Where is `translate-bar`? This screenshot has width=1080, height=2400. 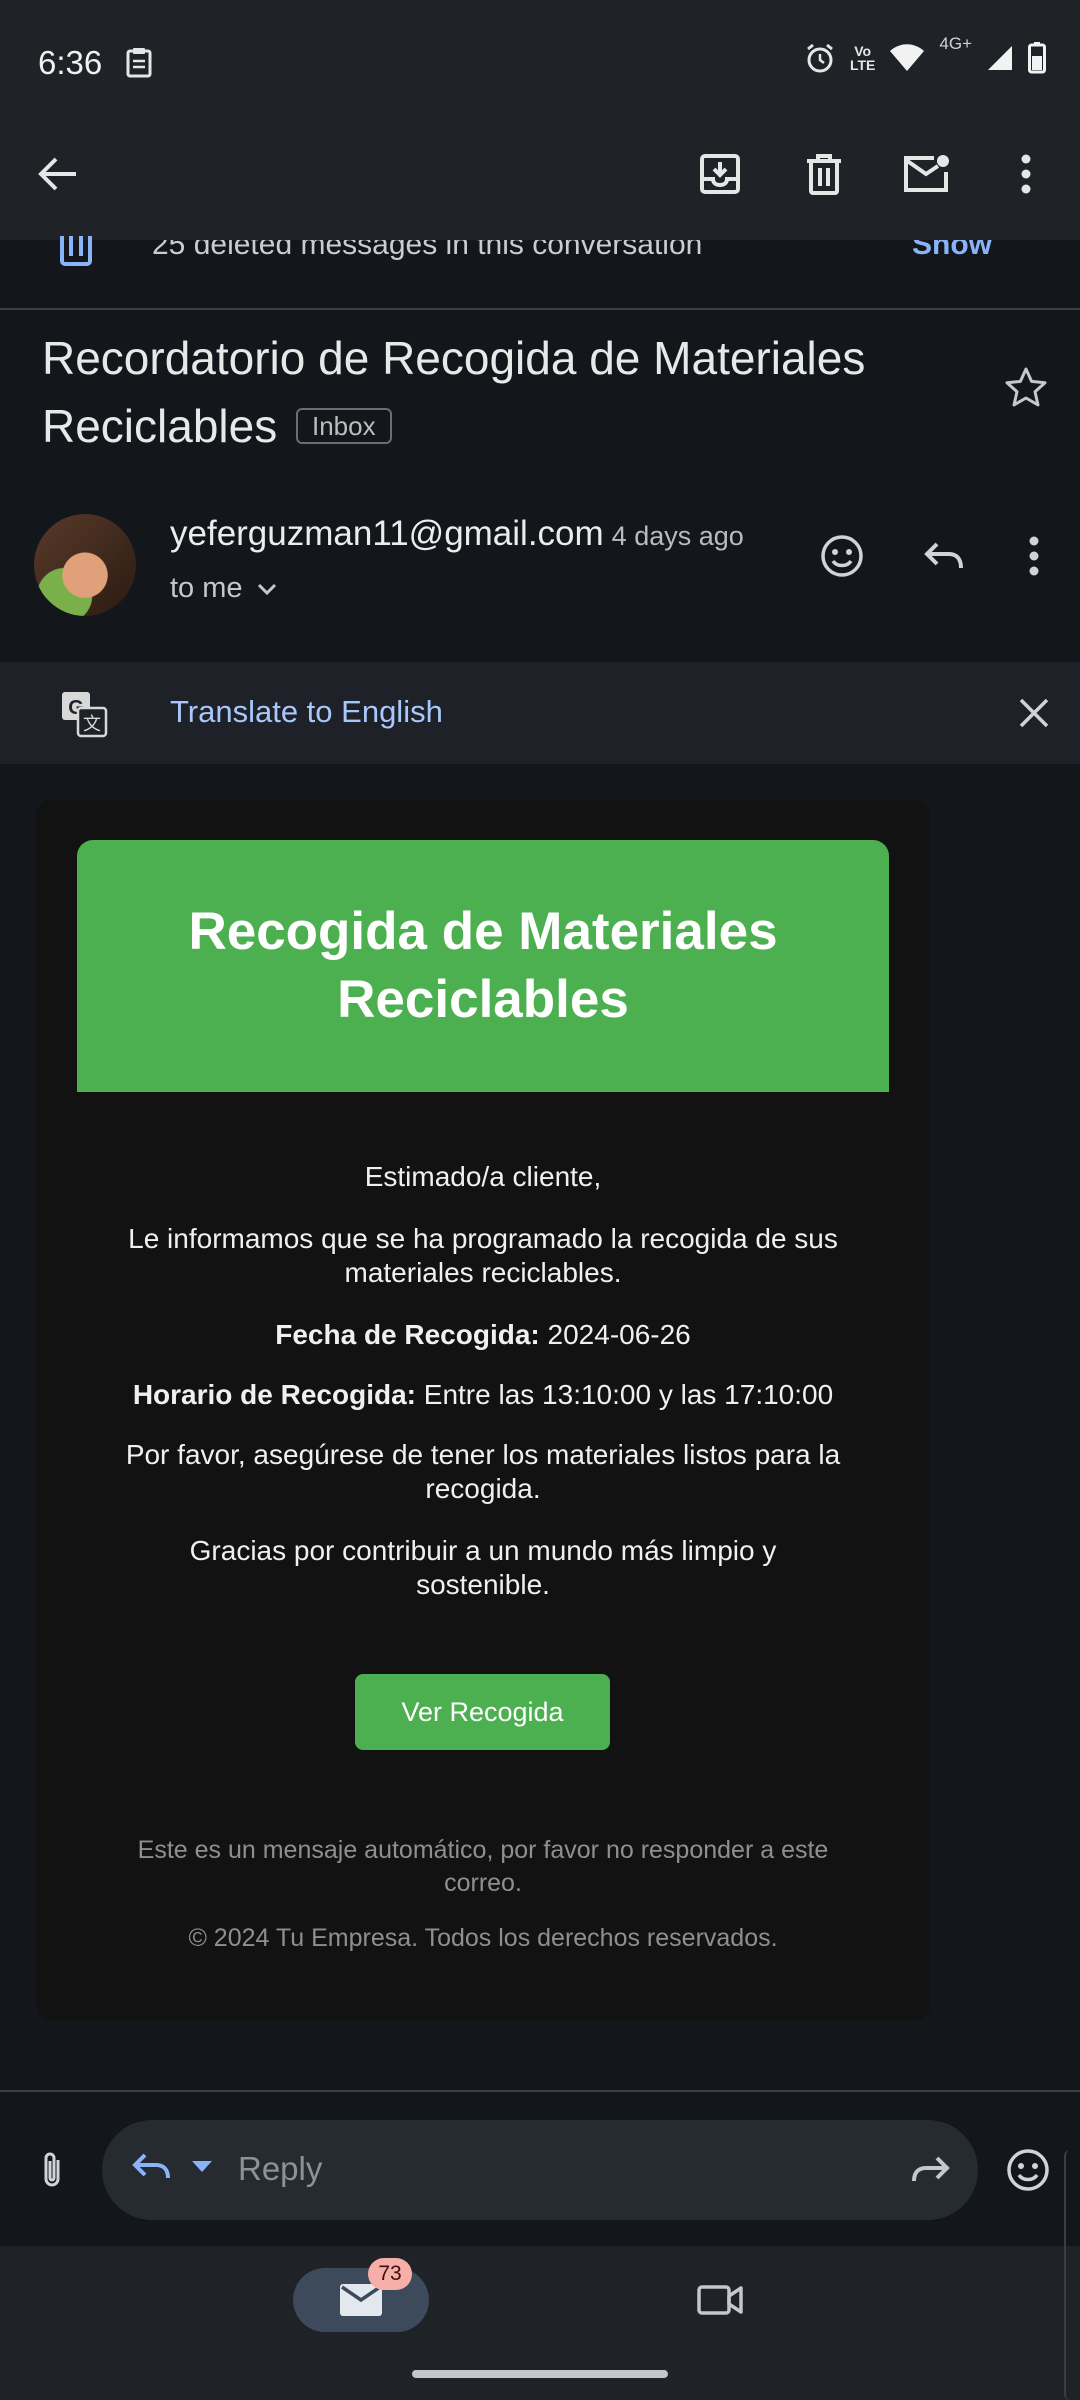 translate-bar is located at coordinates (540, 713).